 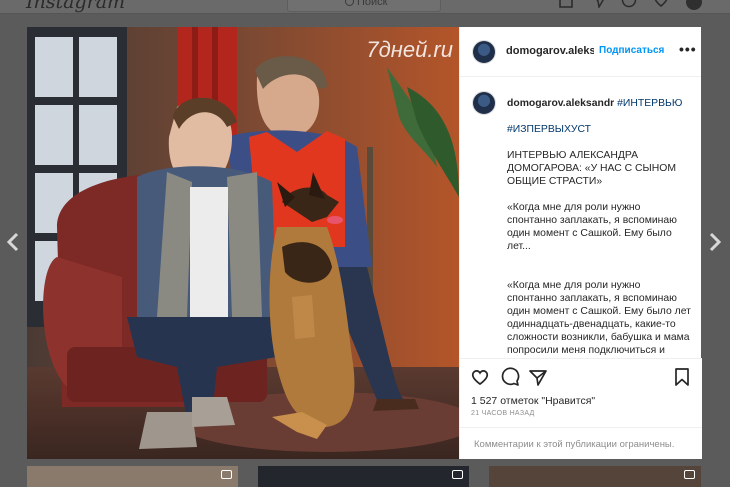 What do you see at coordinates (560, 103) in the screenshot?
I see `caption-username: domogarov.aleksandr` at bounding box center [560, 103].